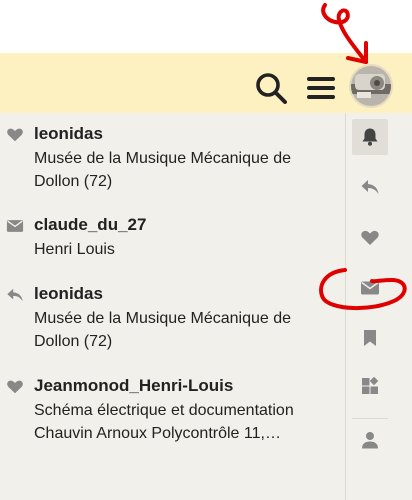  What do you see at coordinates (90, 224) in the screenshot?
I see `notification-username: claude_du_27` at bounding box center [90, 224].